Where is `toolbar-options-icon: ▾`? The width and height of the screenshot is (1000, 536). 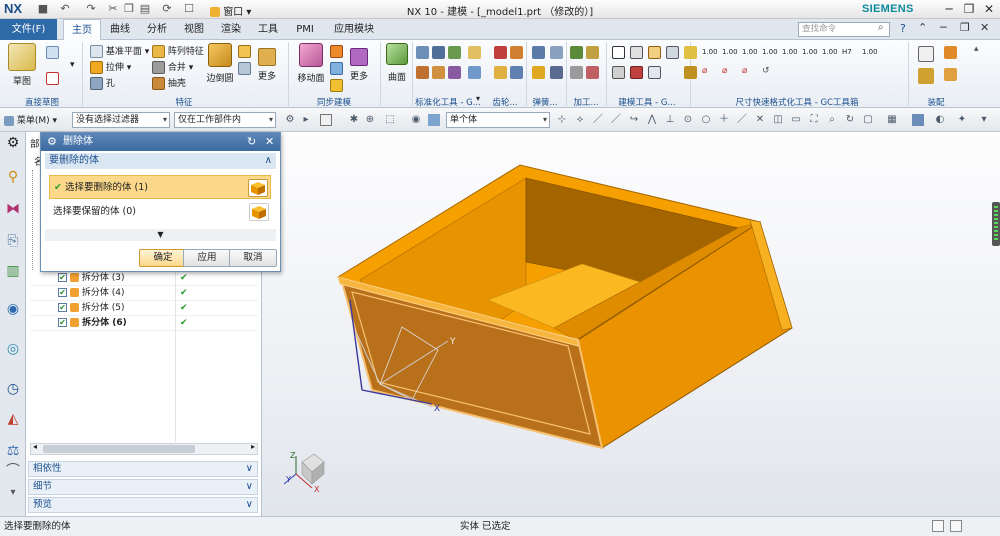 toolbar-options-icon: ▾ is located at coordinates (984, 120).